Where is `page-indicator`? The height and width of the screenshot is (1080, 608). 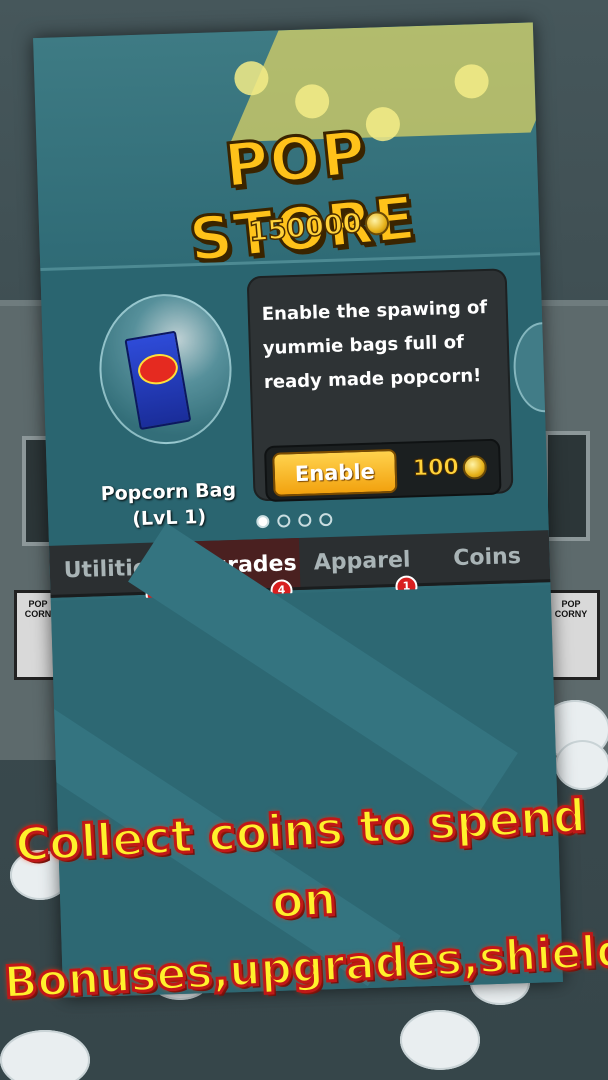
page-indicator is located at coordinates (294, 520).